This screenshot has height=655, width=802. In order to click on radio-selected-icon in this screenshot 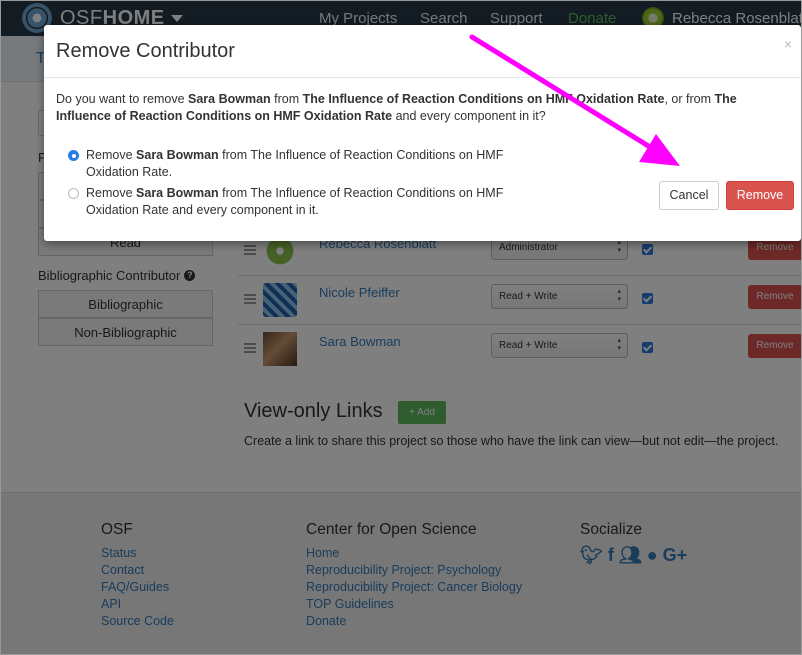, I will do `click(73, 155)`.